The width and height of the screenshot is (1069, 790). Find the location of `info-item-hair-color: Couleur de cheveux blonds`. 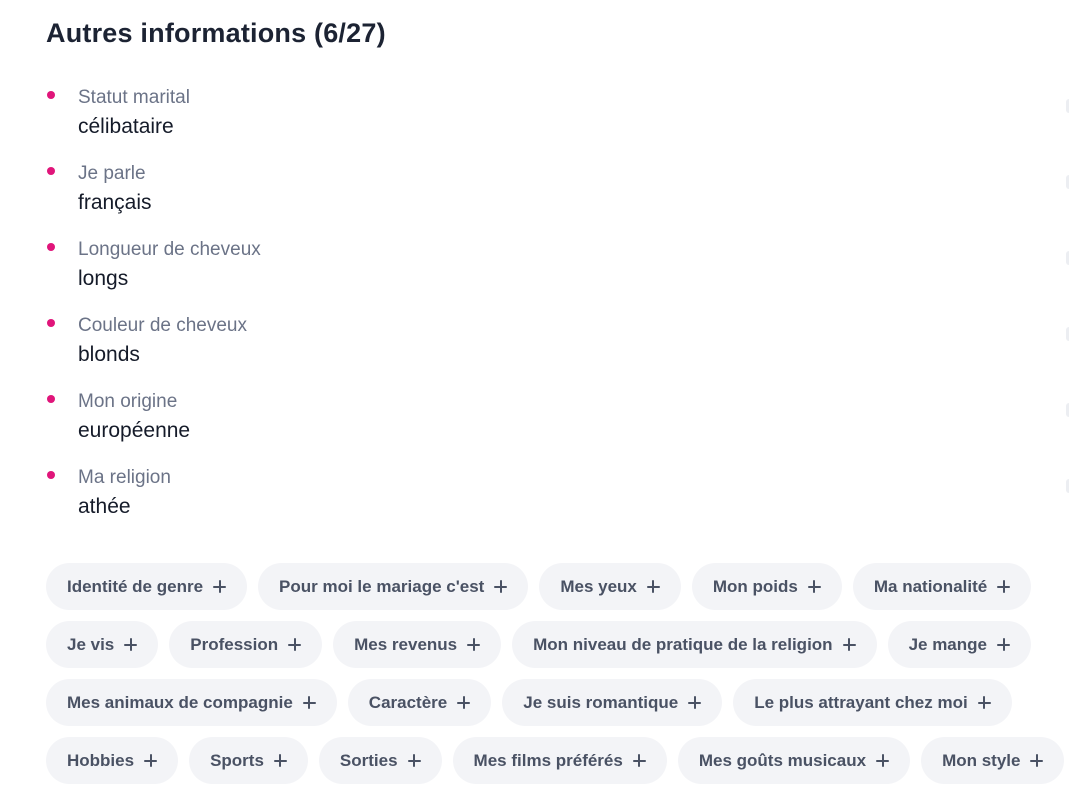

info-item-hair-color: Couleur de cheveux blonds is located at coordinates (153, 350).